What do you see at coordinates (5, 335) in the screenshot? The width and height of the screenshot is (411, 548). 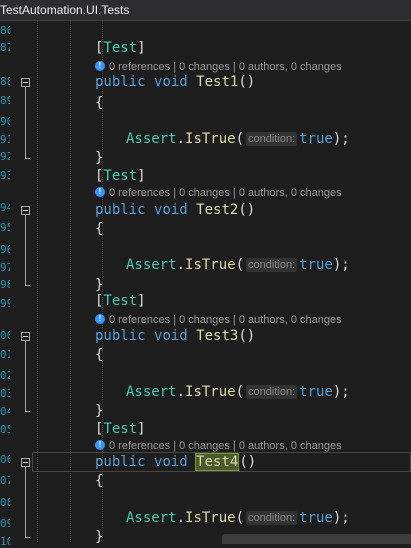 I see `line-number: 00` at bounding box center [5, 335].